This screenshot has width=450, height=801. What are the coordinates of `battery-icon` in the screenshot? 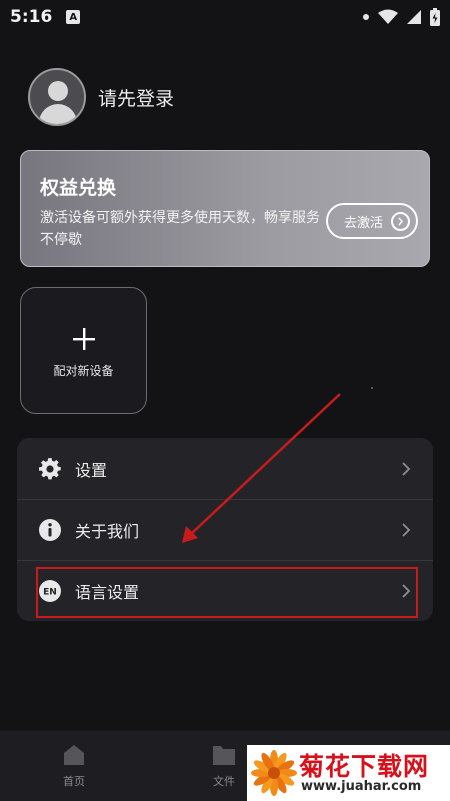 It's located at (435, 17).